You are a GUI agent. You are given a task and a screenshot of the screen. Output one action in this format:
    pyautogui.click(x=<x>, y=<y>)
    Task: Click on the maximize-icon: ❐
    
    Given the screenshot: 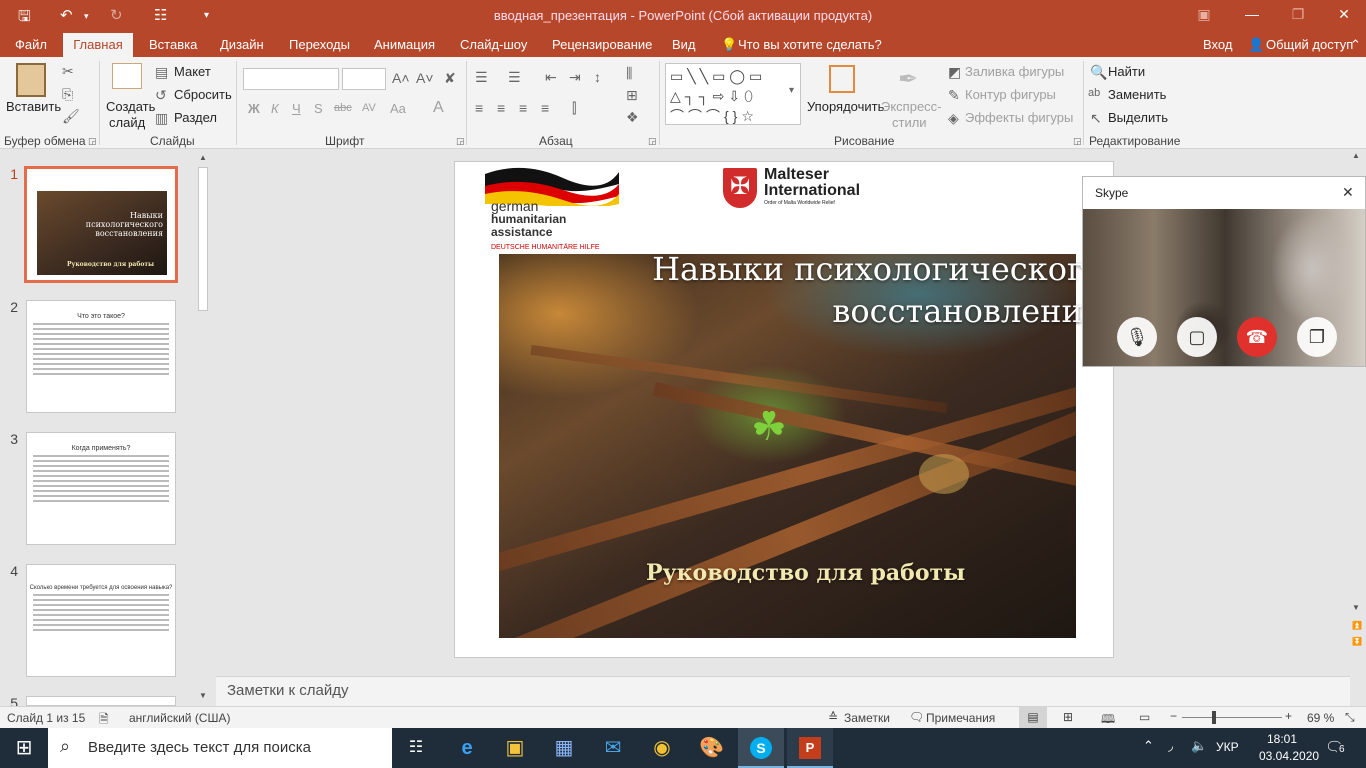 What is the action you would take?
    pyautogui.click(x=1298, y=14)
    